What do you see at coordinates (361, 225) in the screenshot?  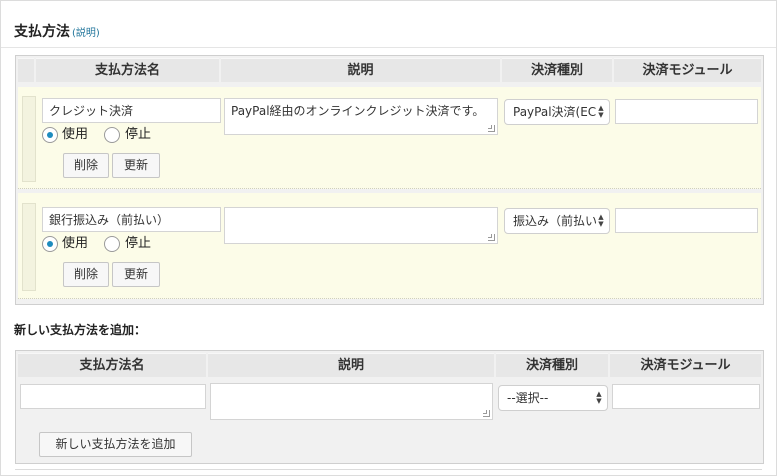 I see `description-textarea` at bounding box center [361, 225].